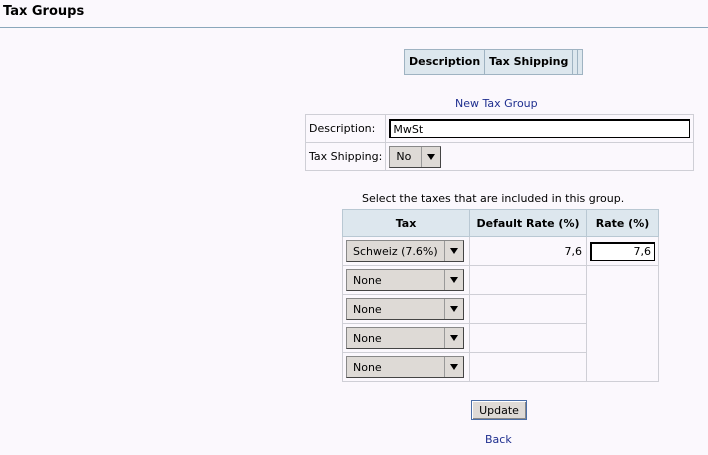 This screenshot has width=708, height=455. What do you see at coordinates (354, 27) in the screenshot?
I see `title-divider` at bounding box center [354, 27].